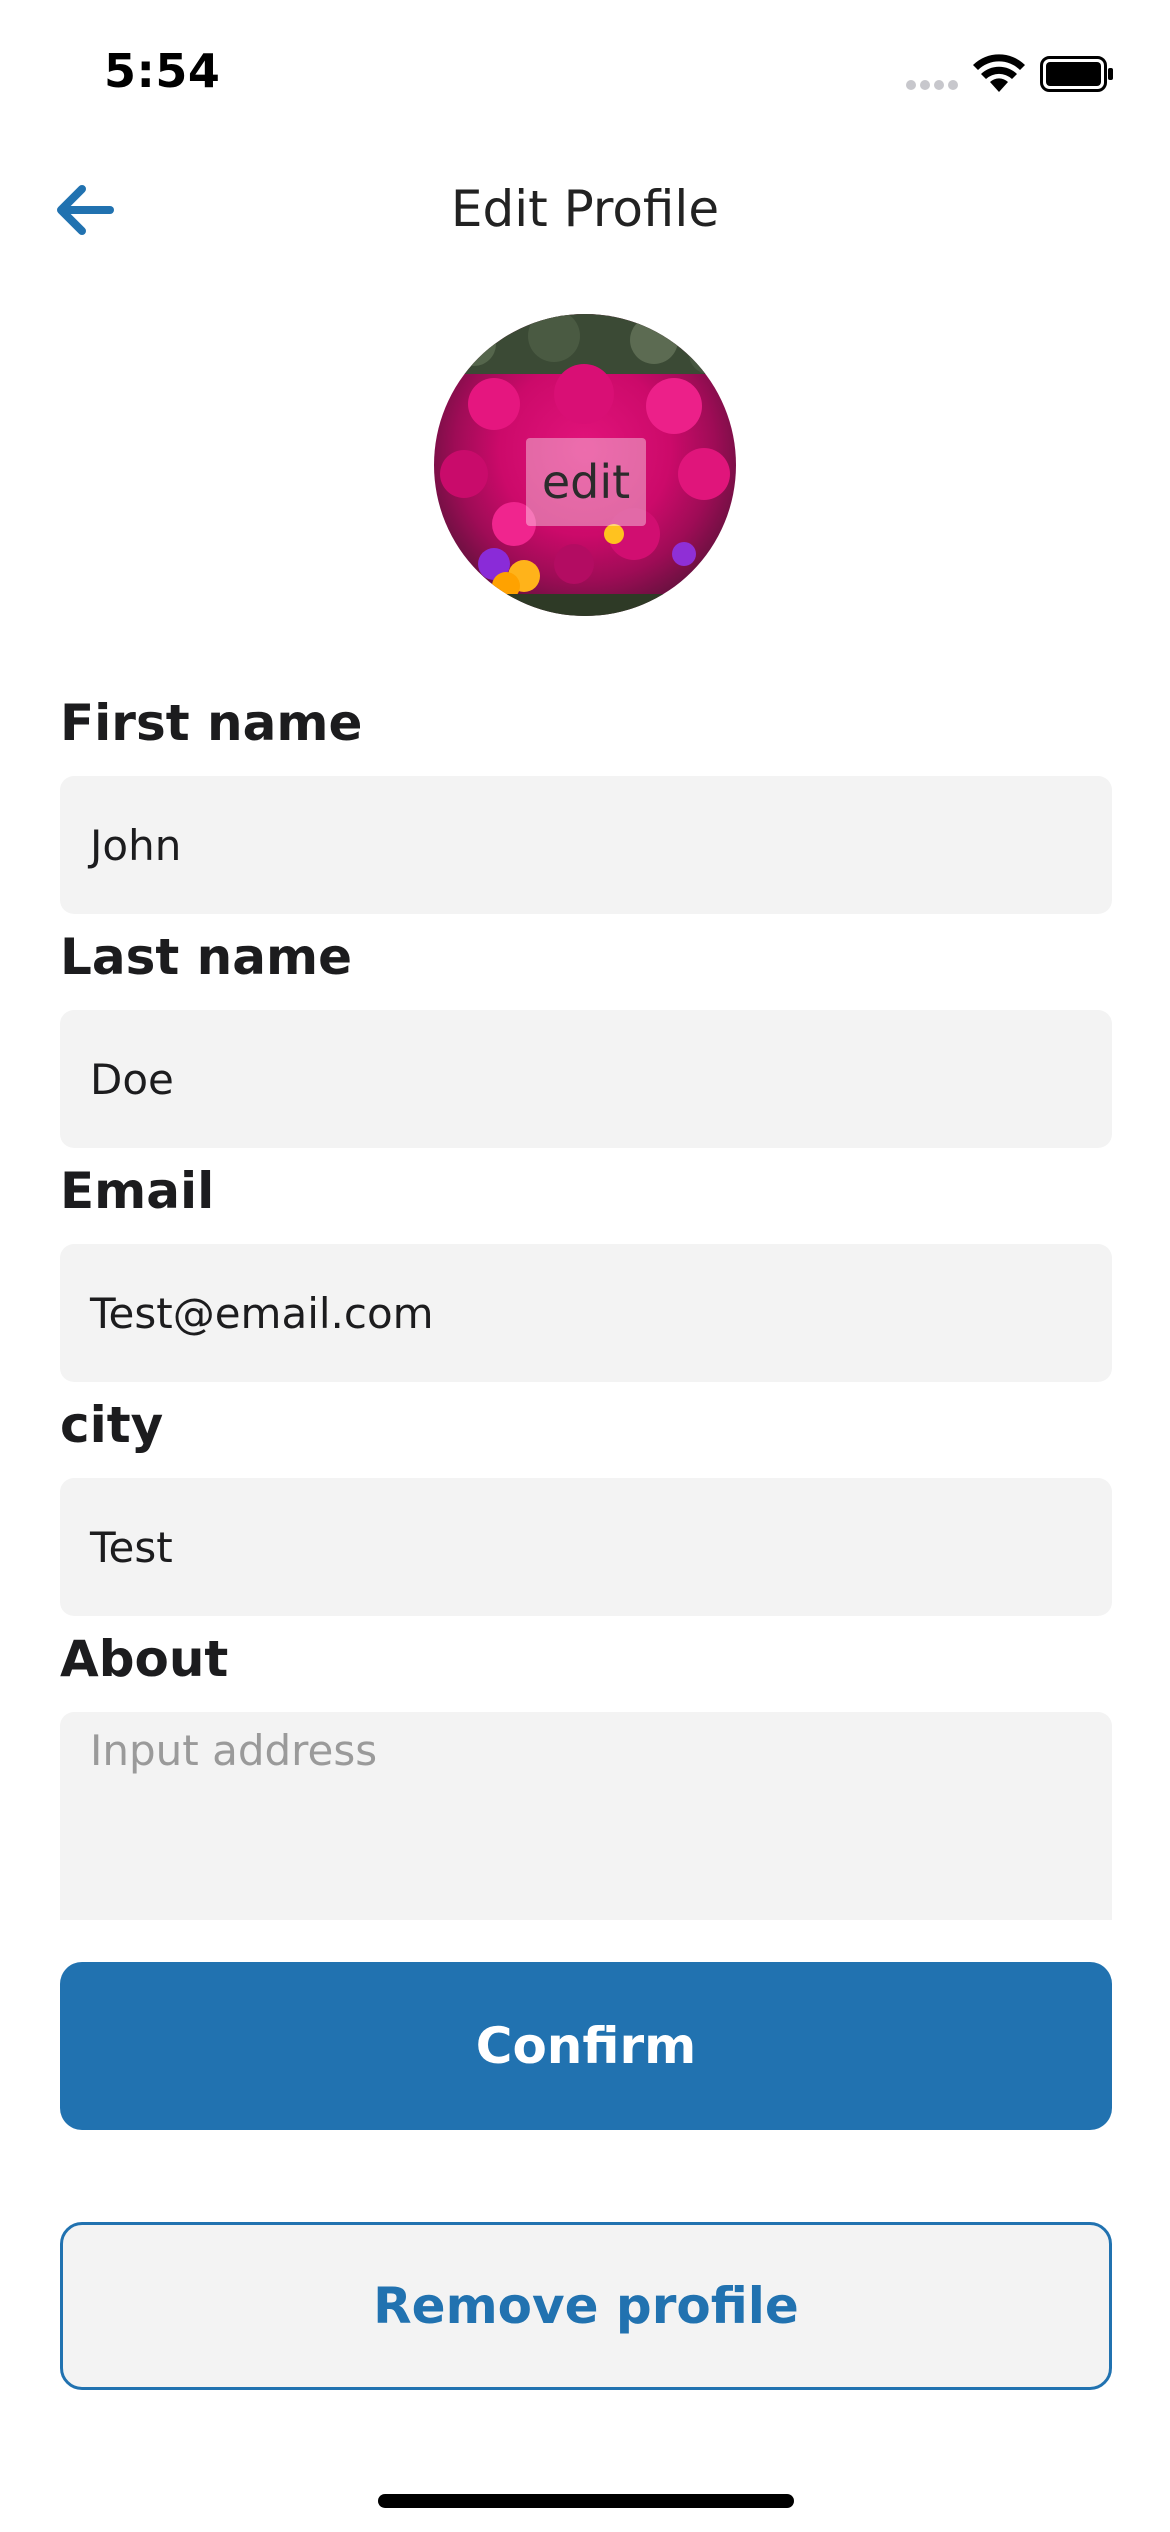 This screenshot has height=2532, width=1170. What do you see at coordinates (586, 2306) in the screenshot?
I see `remove-profile-button: Remove profile` at bounding box center [586, 2306].